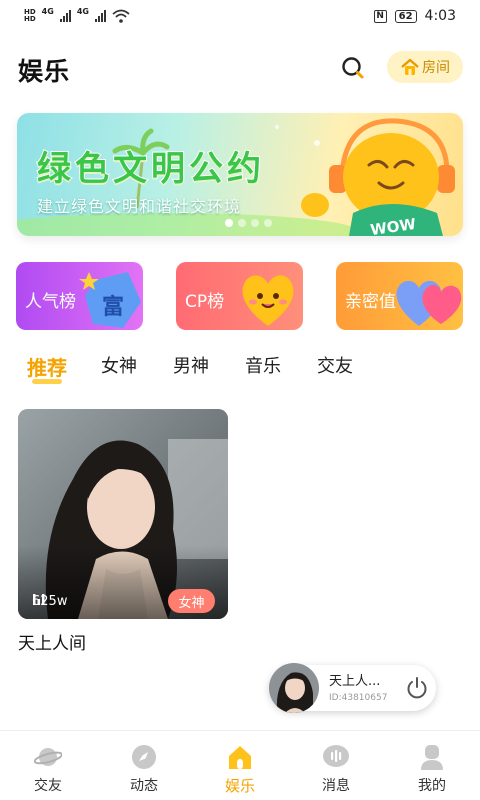  What do you see at coordinates (48, 757) in the screenshot?
I see `planet-icon` at bounding box center [48, 757].